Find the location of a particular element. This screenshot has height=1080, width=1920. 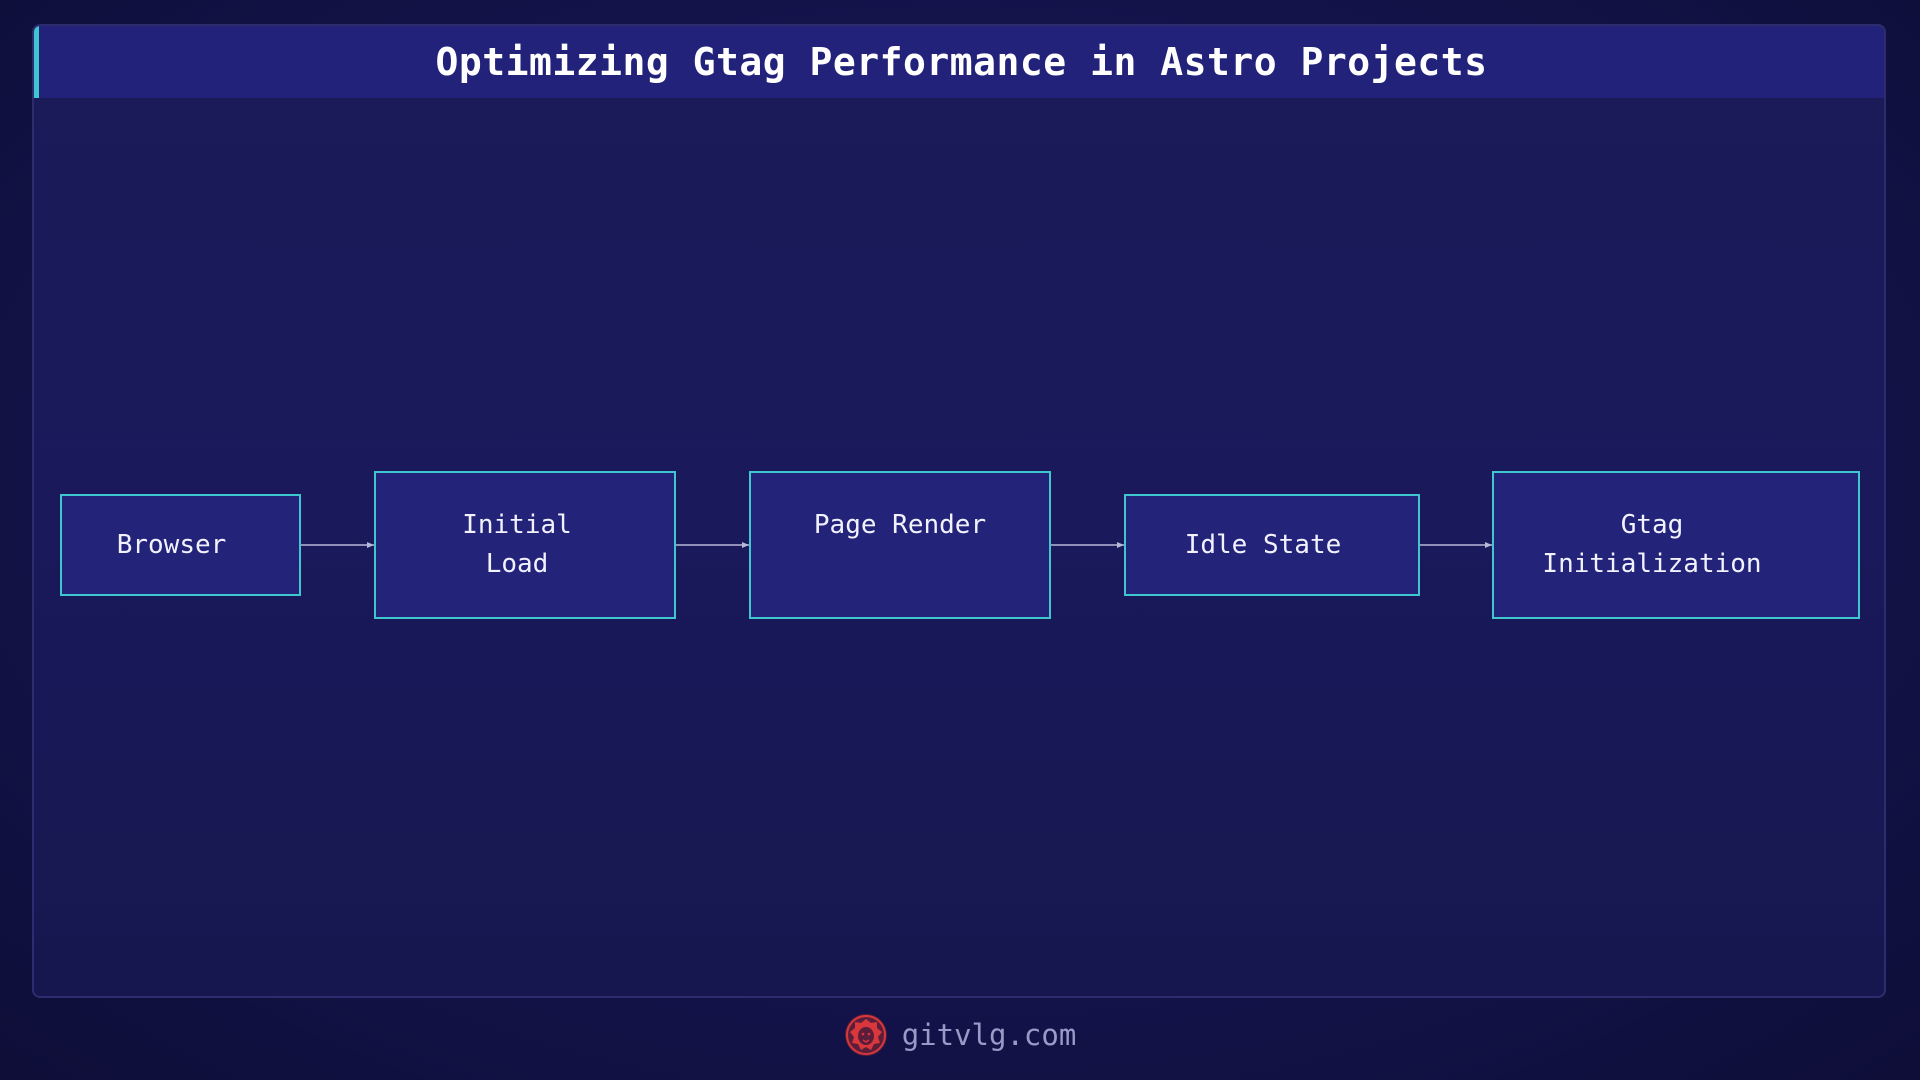

node-initial-load: Initial Load is located at coordinates (525, 545).